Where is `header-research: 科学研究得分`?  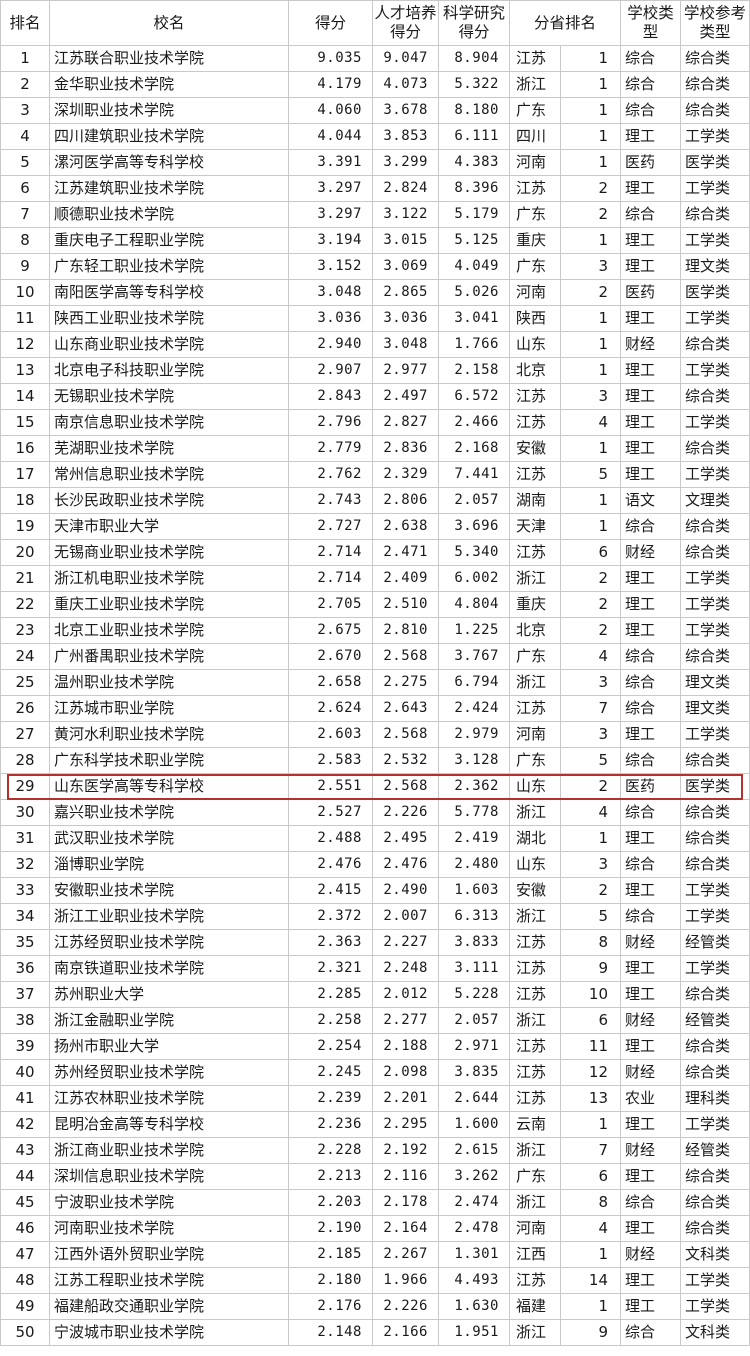
header-research: 科学研究得分 is located at coordinates (474, 23).